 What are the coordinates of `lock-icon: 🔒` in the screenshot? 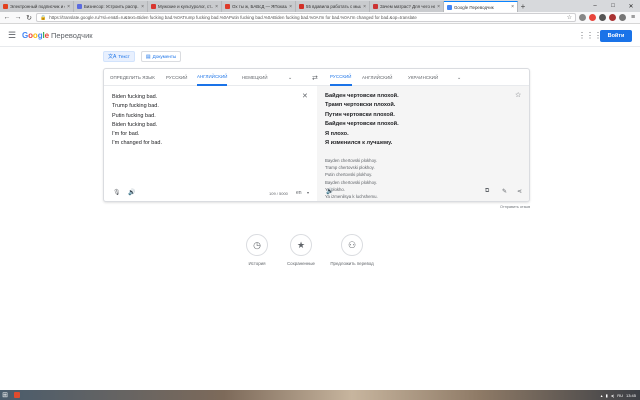 It's located at (43, 17).